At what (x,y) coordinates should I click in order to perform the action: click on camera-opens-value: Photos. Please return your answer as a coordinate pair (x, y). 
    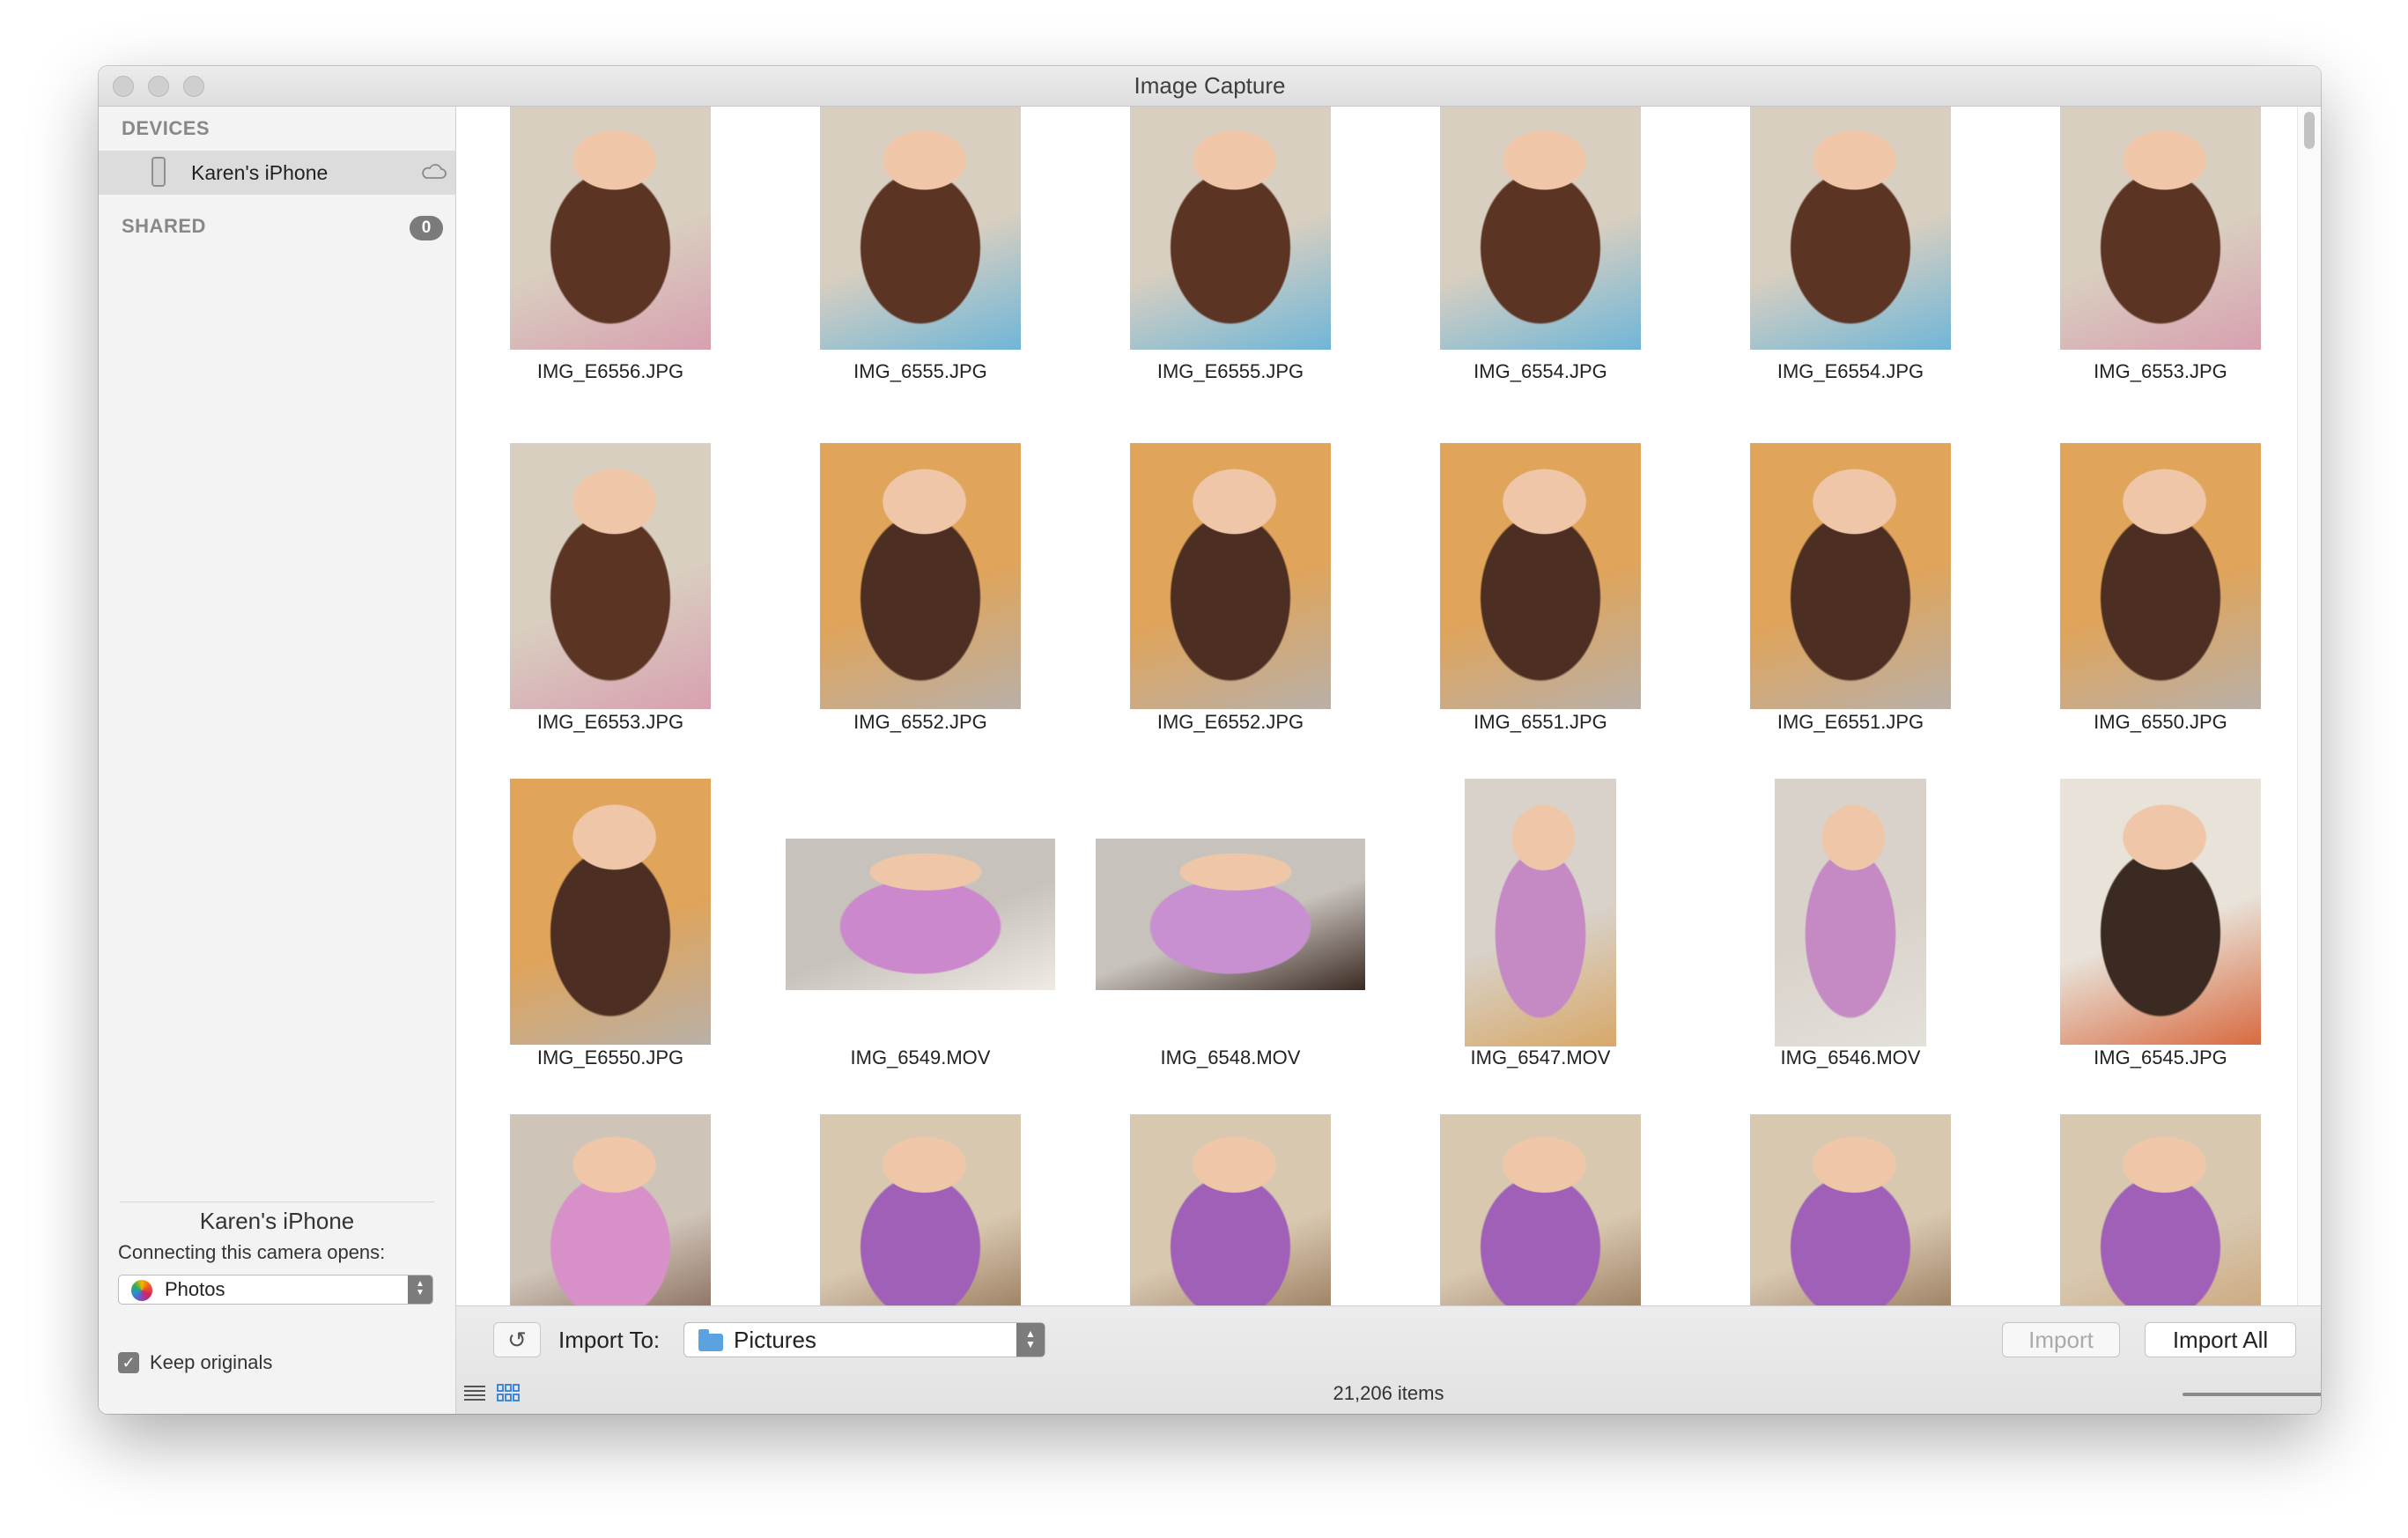
    Looking at the image, I should click on (195, 1289).